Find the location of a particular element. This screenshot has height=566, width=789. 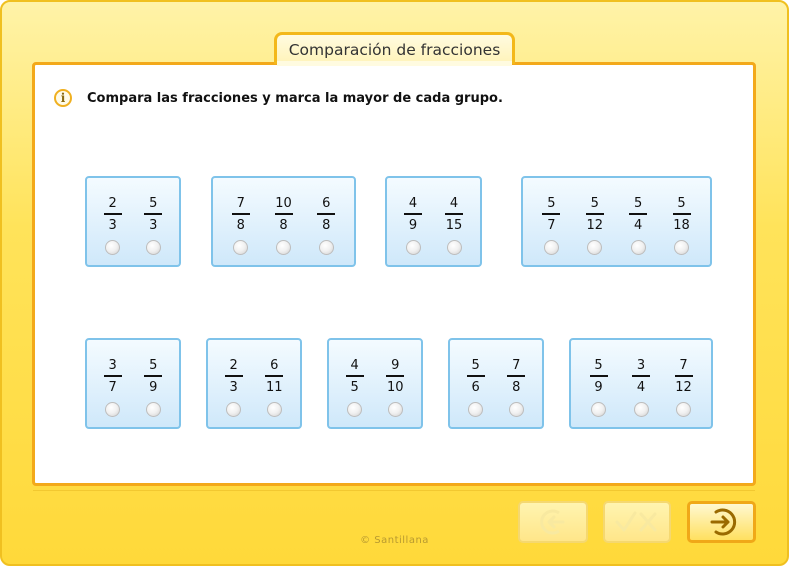

fraction-denominator: 11 is located at coordinates (274, 387).